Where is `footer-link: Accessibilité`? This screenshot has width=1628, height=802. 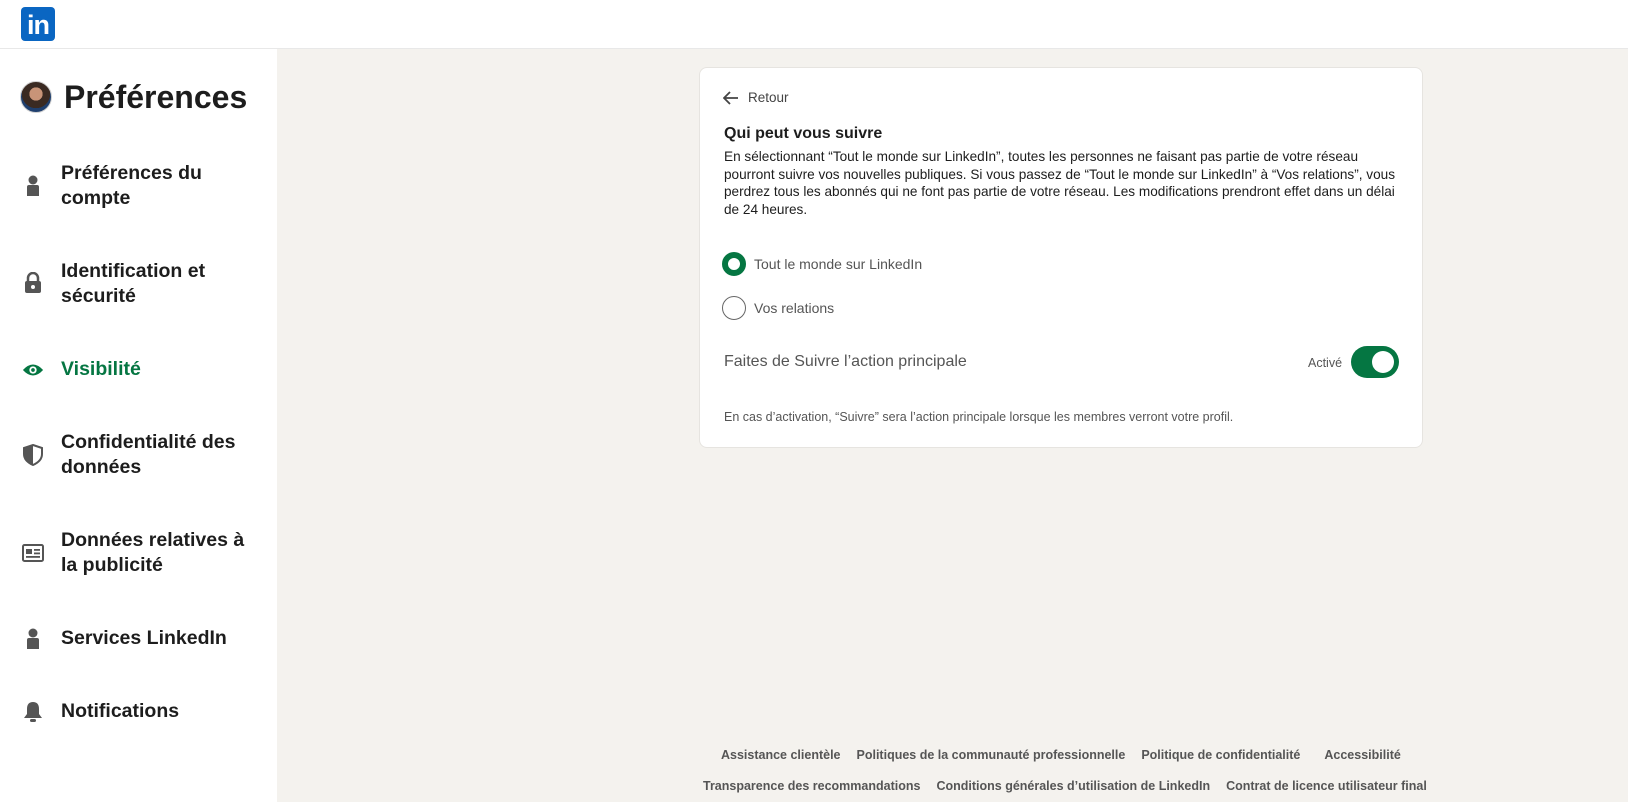 footer-link: Accessibilité is located at coordinates (1362, 755).